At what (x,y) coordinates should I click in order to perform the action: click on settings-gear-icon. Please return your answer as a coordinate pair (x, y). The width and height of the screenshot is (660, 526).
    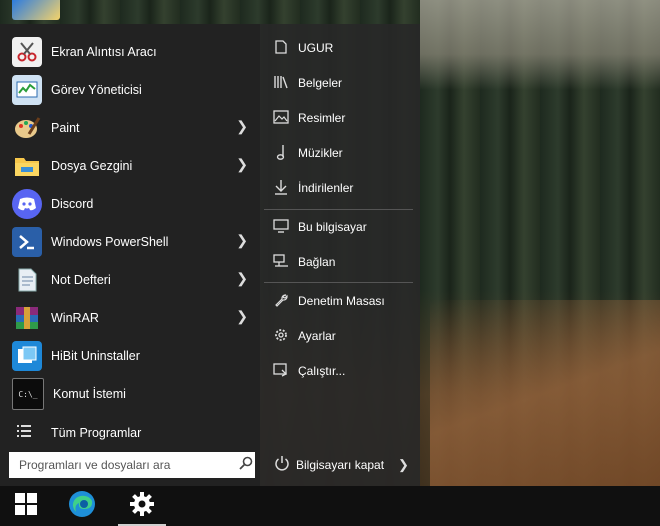
    Looking at the image, I should click on (142, 506).